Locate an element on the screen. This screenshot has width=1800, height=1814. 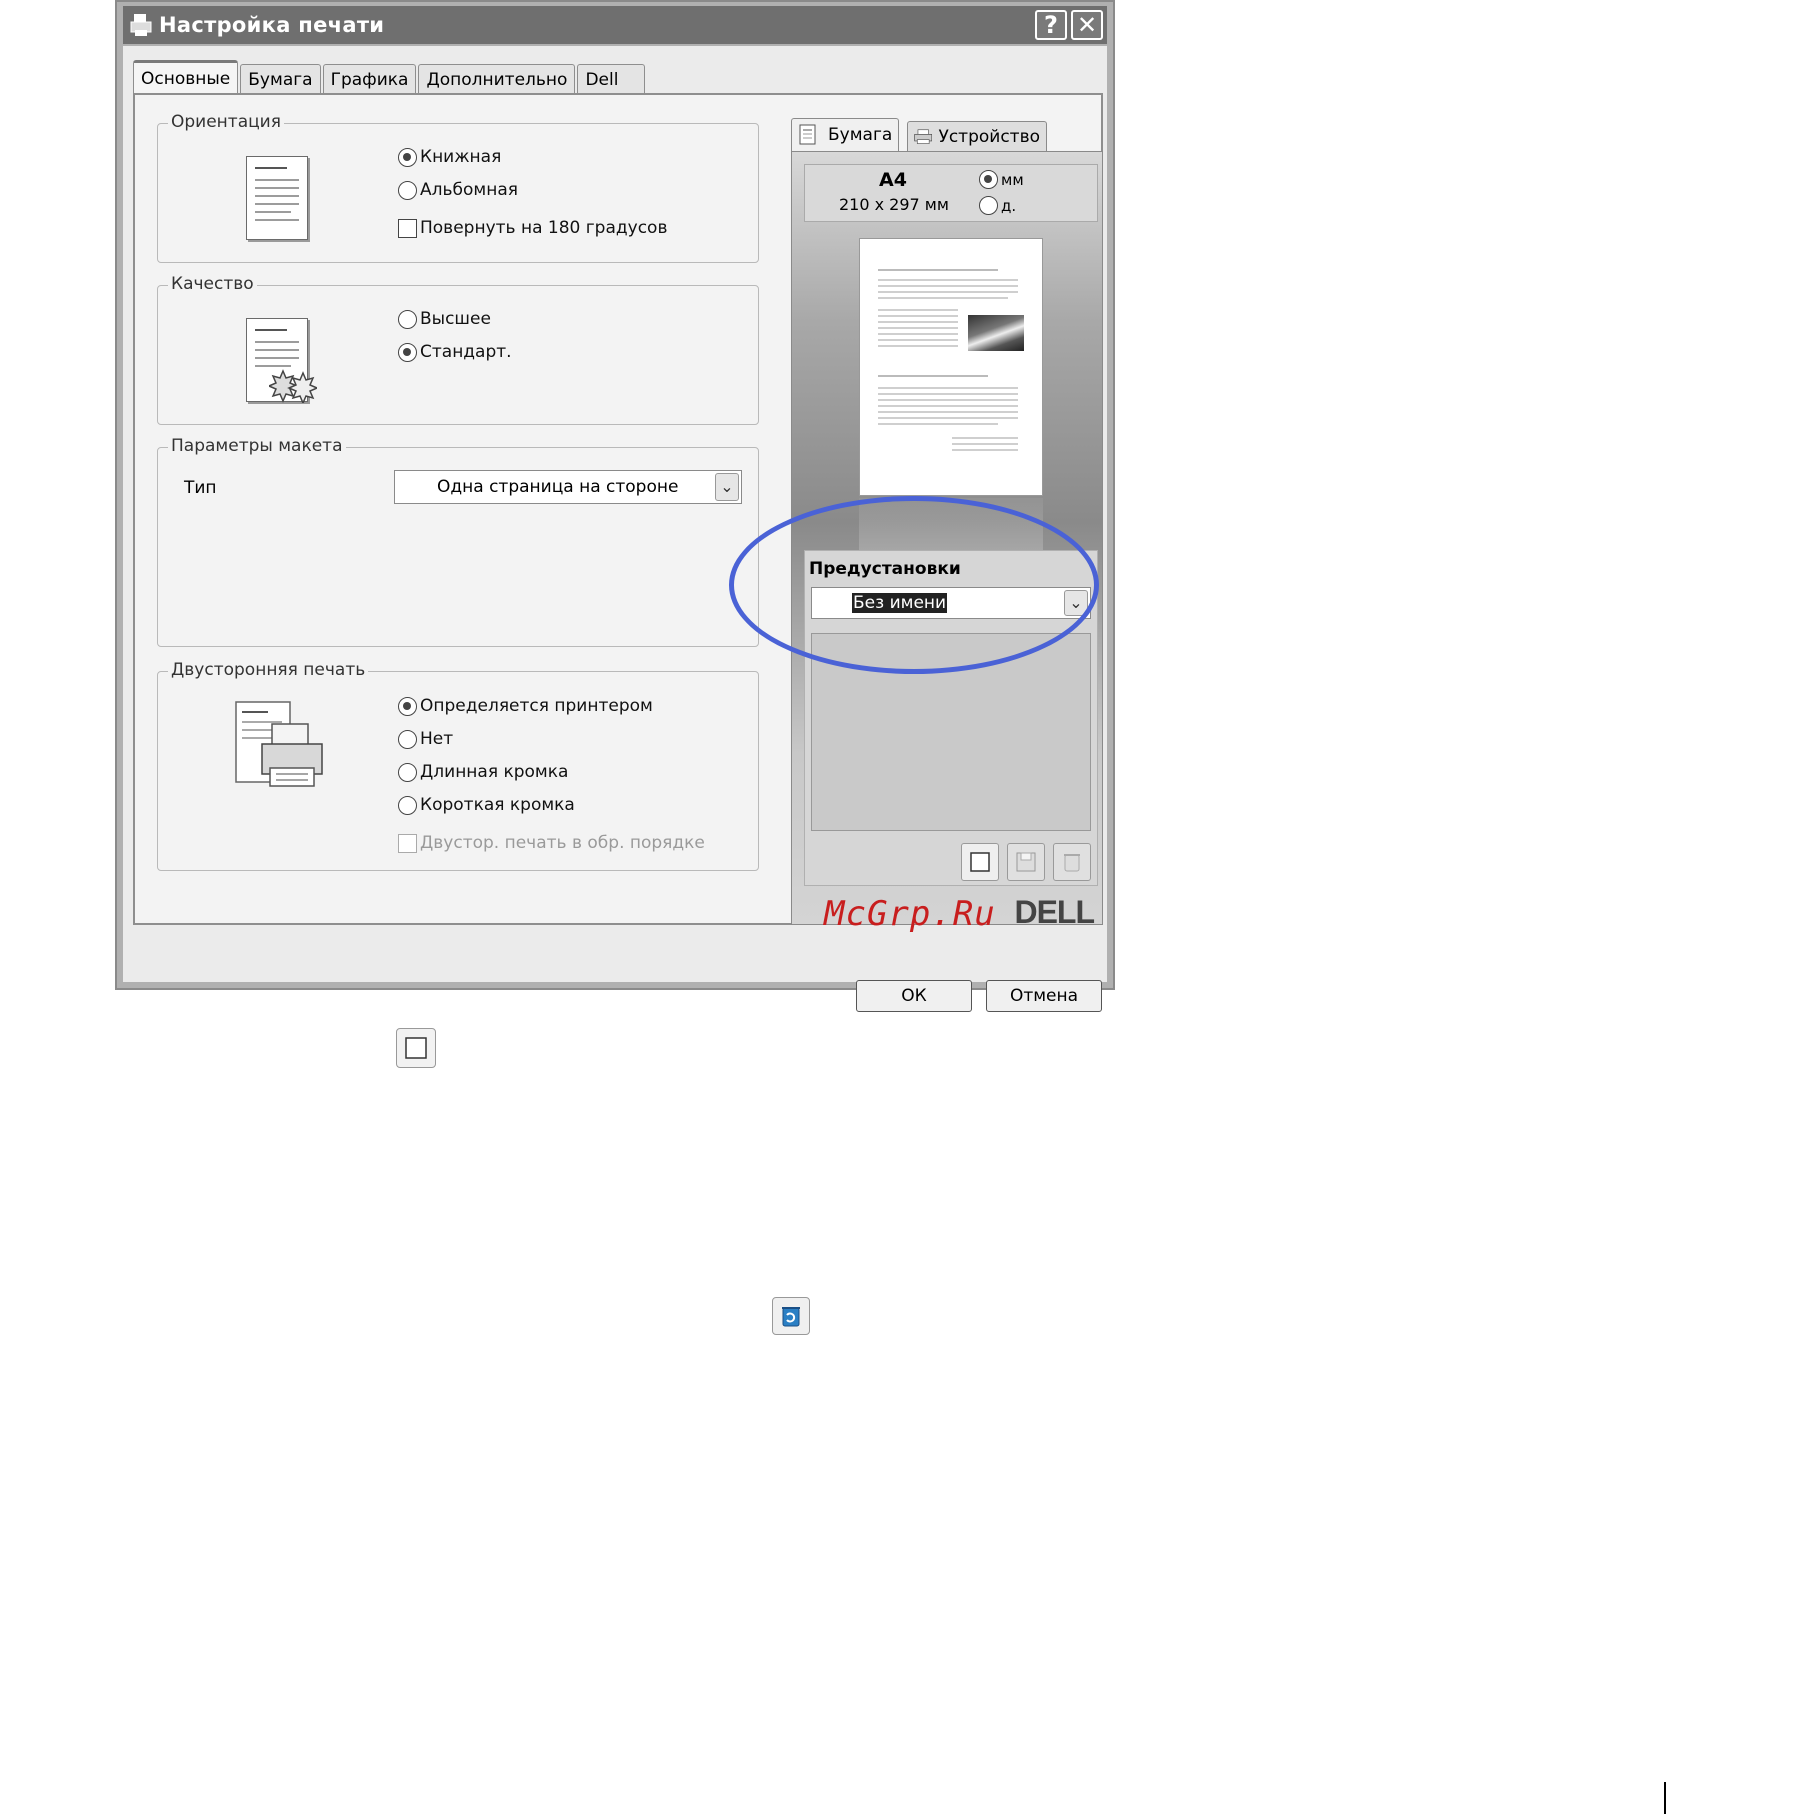
ok-button: ОК is located at coordinates (914, 996).